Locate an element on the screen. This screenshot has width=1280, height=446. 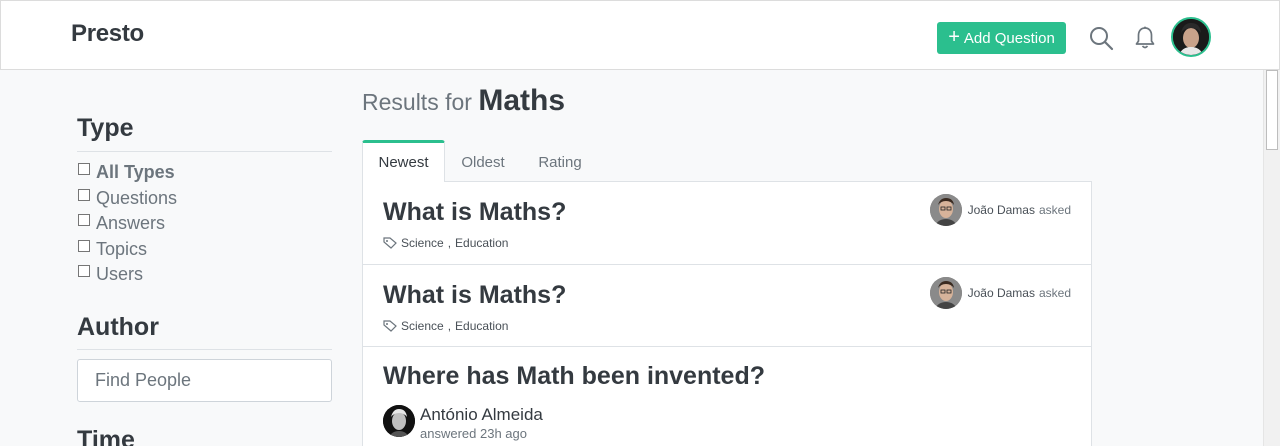
avatar-image is located at coordinates (1191, 37).